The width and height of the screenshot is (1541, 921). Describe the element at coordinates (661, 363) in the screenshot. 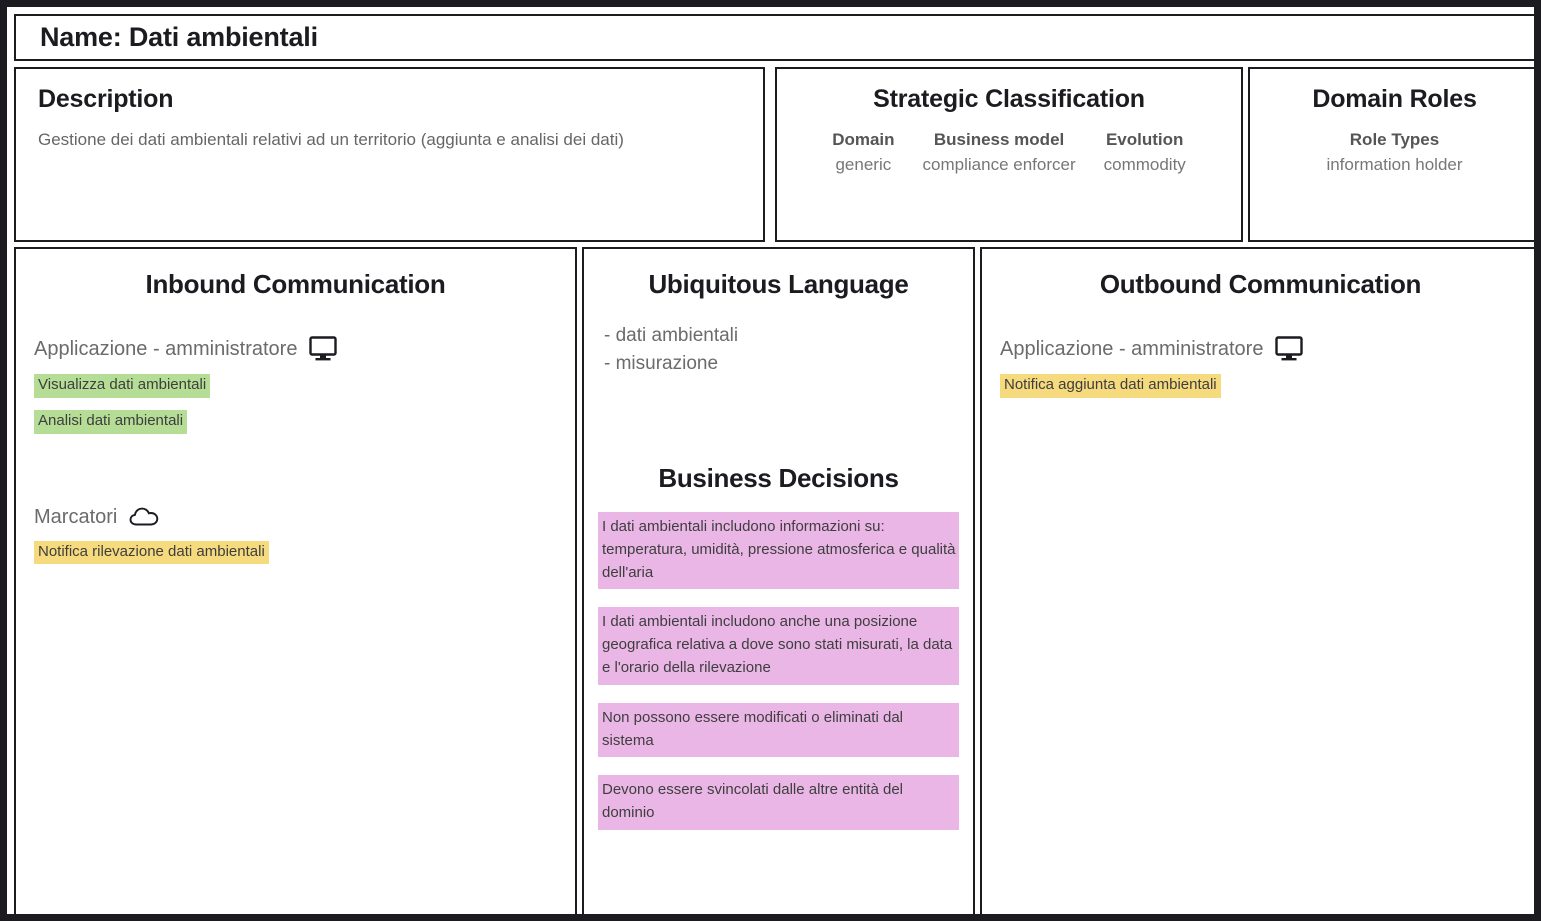

I see `list-item: - misurazione` at that location.